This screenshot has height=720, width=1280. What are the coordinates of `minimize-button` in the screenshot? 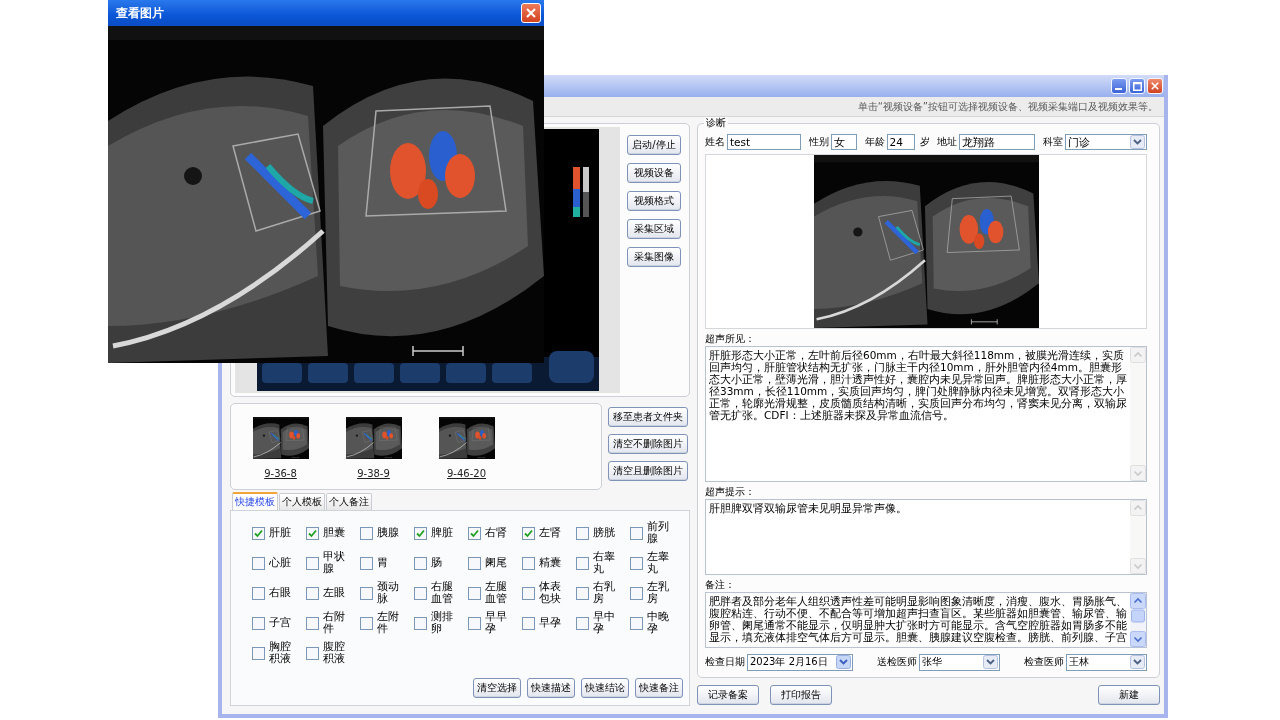 It's located at (1119, 86).